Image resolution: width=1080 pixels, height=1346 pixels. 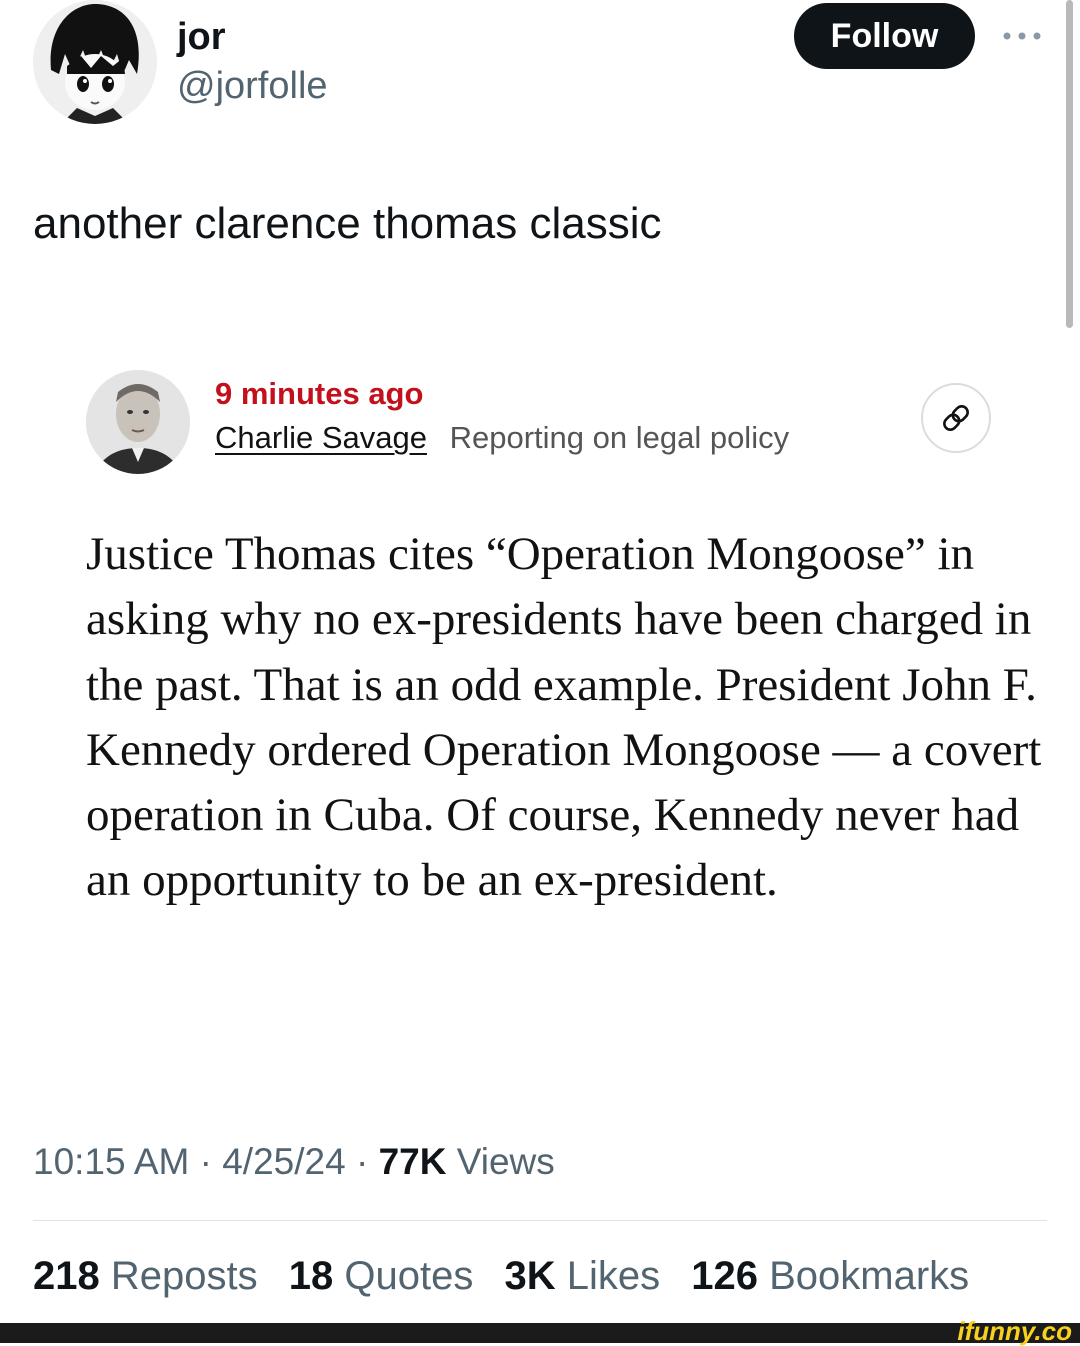 I want to click on likes-label: Likes, so click(x=613, y=1276).